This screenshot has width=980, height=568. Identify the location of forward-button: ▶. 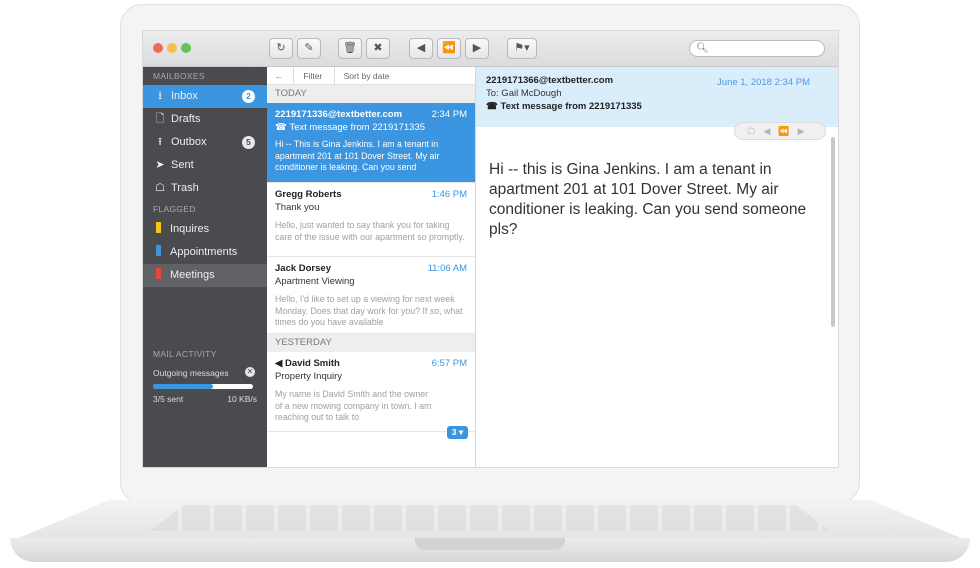
(477, 48).